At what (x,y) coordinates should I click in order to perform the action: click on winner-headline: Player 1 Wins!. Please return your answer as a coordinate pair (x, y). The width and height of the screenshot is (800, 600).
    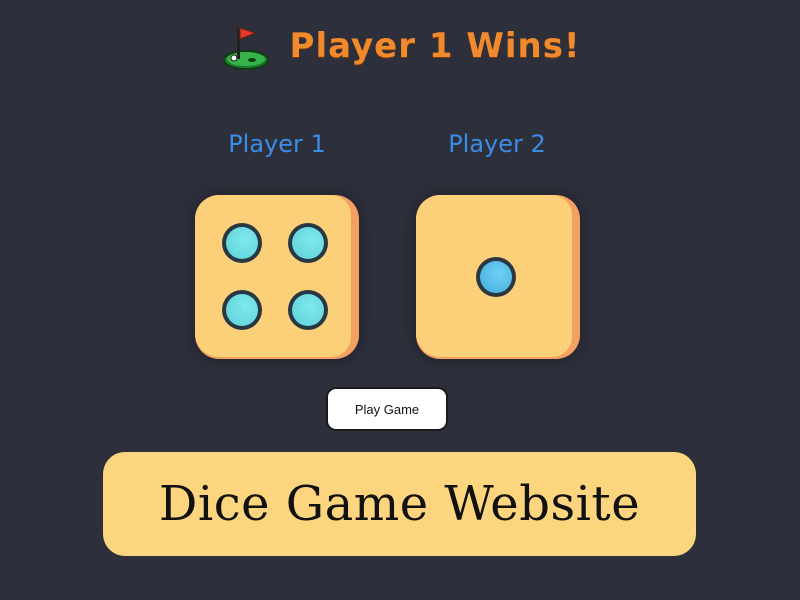
    Looking at the image, I should click on (400, 46).